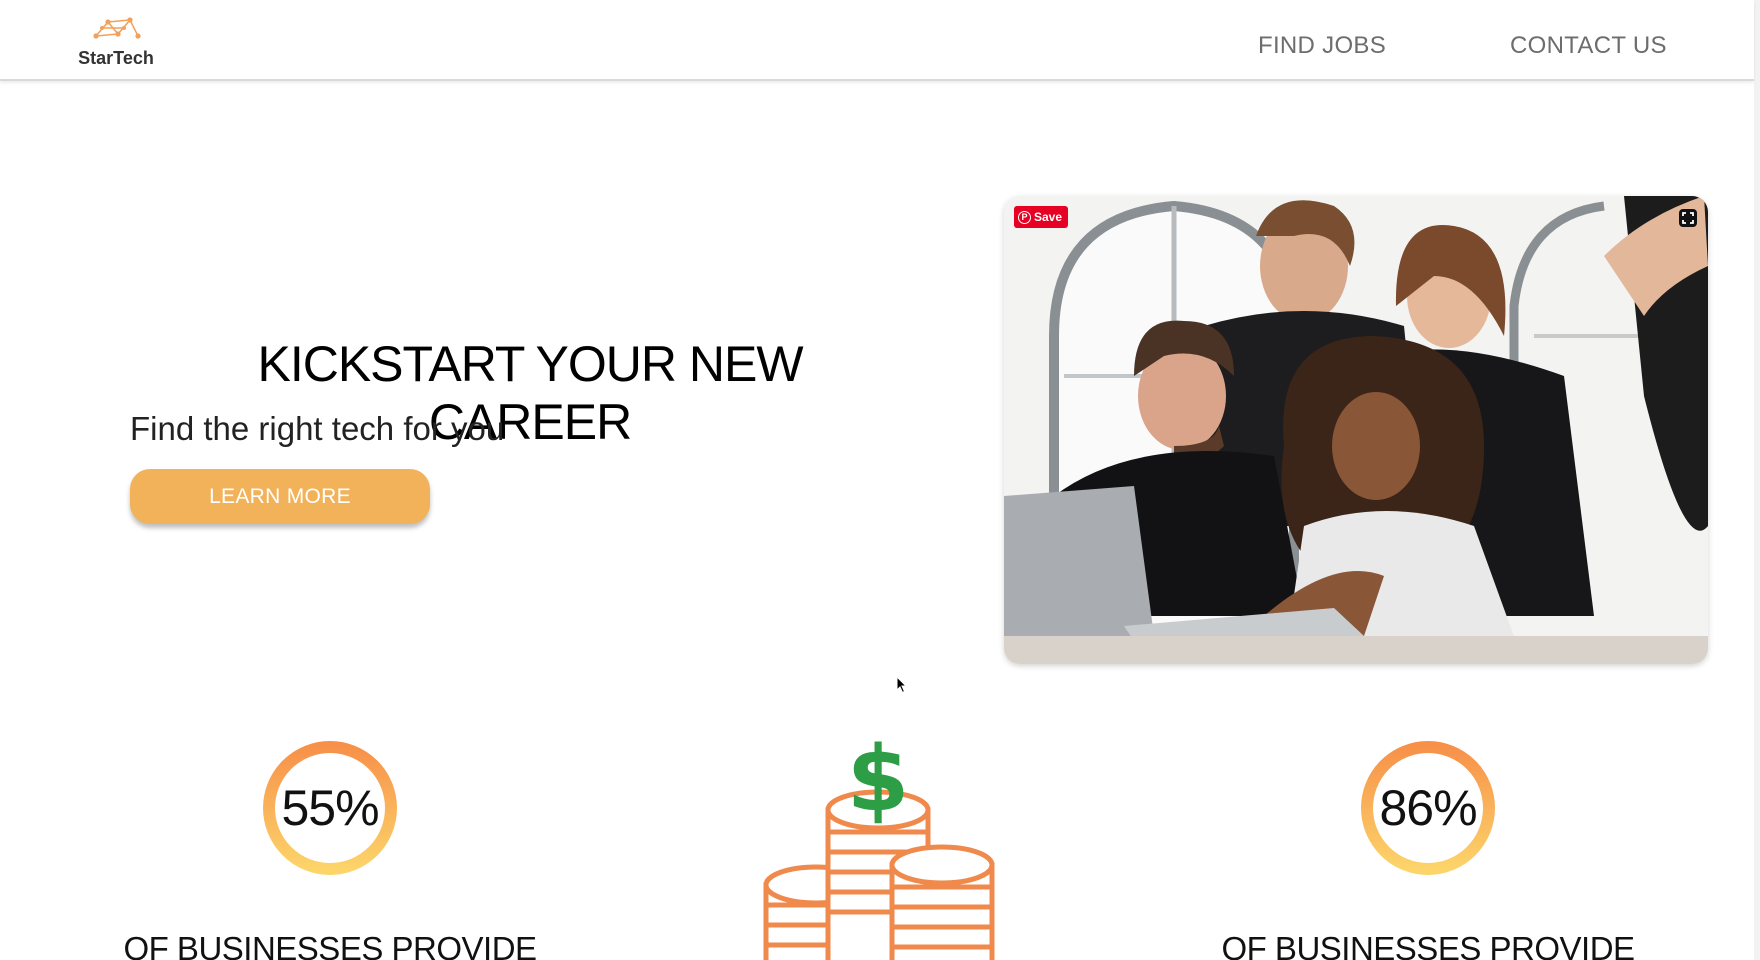 This screenshot has width=1760, height=960. I want to click on stat-ring-55: 55%, so click(330, 808).